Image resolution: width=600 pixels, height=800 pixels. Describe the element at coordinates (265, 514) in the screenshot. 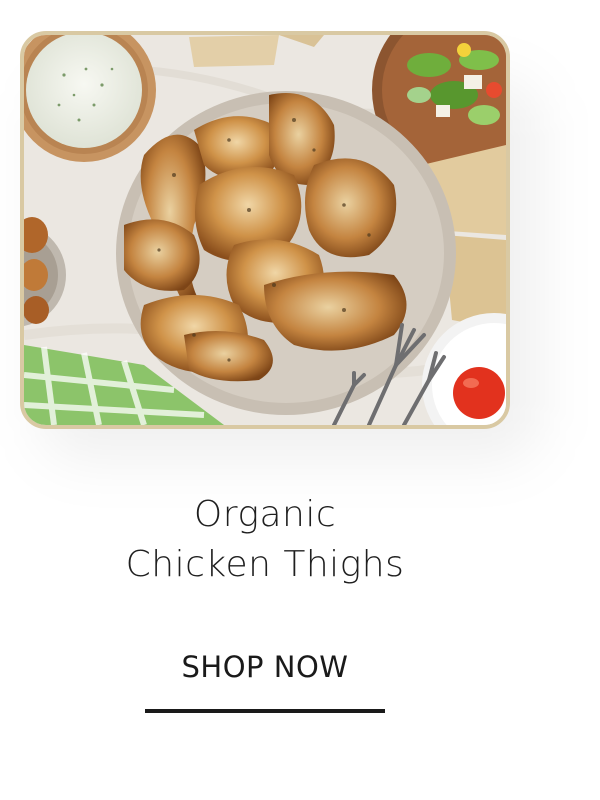

I see `product-title-line1: Organic` at that location.